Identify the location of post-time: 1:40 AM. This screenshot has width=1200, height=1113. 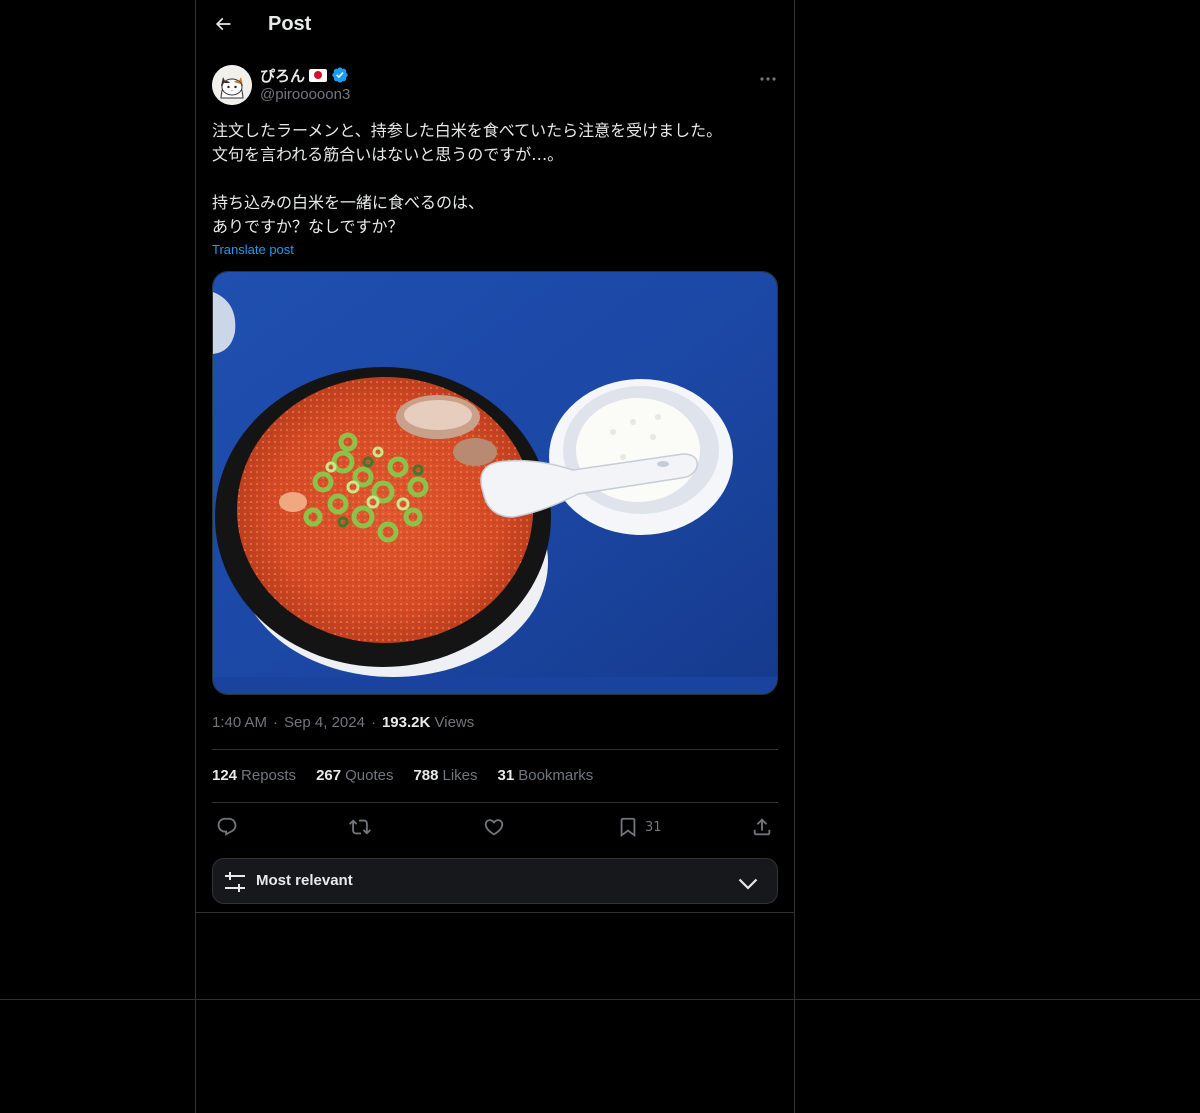
(239, 722).